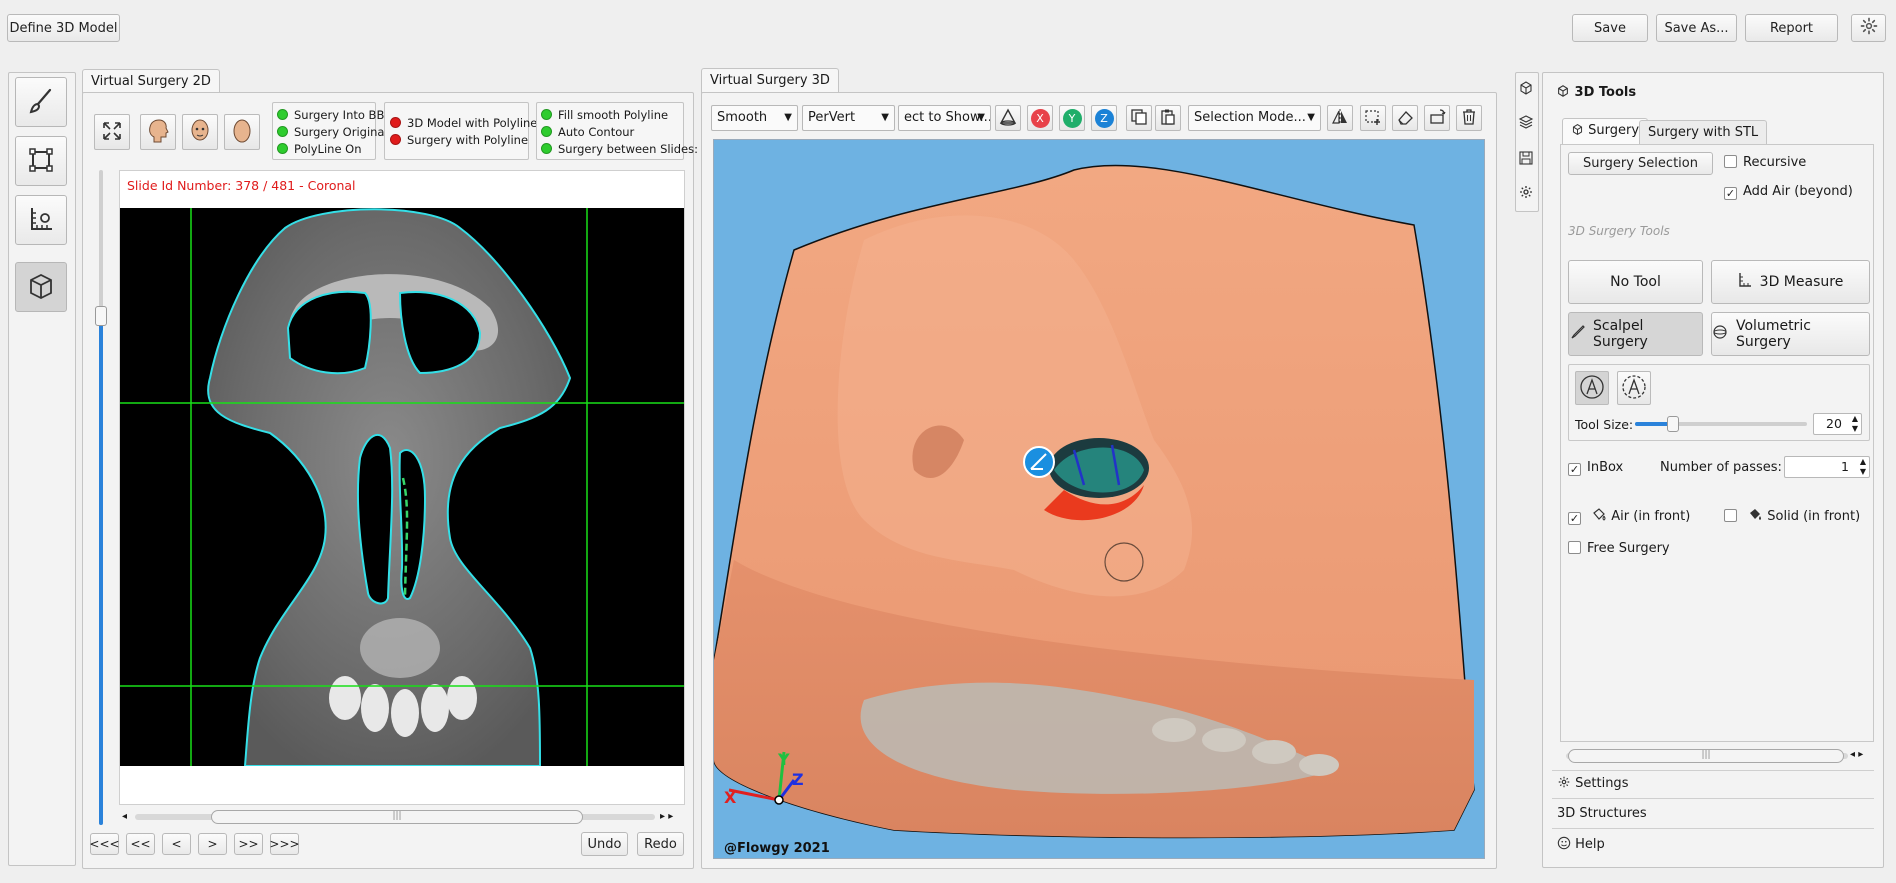 The height and width of the screenshot is (883, 1896). What do you see at coordinates (1730, 515) in the screenshot?
I see `solid-front-check` at bounding box center [1730, 515].